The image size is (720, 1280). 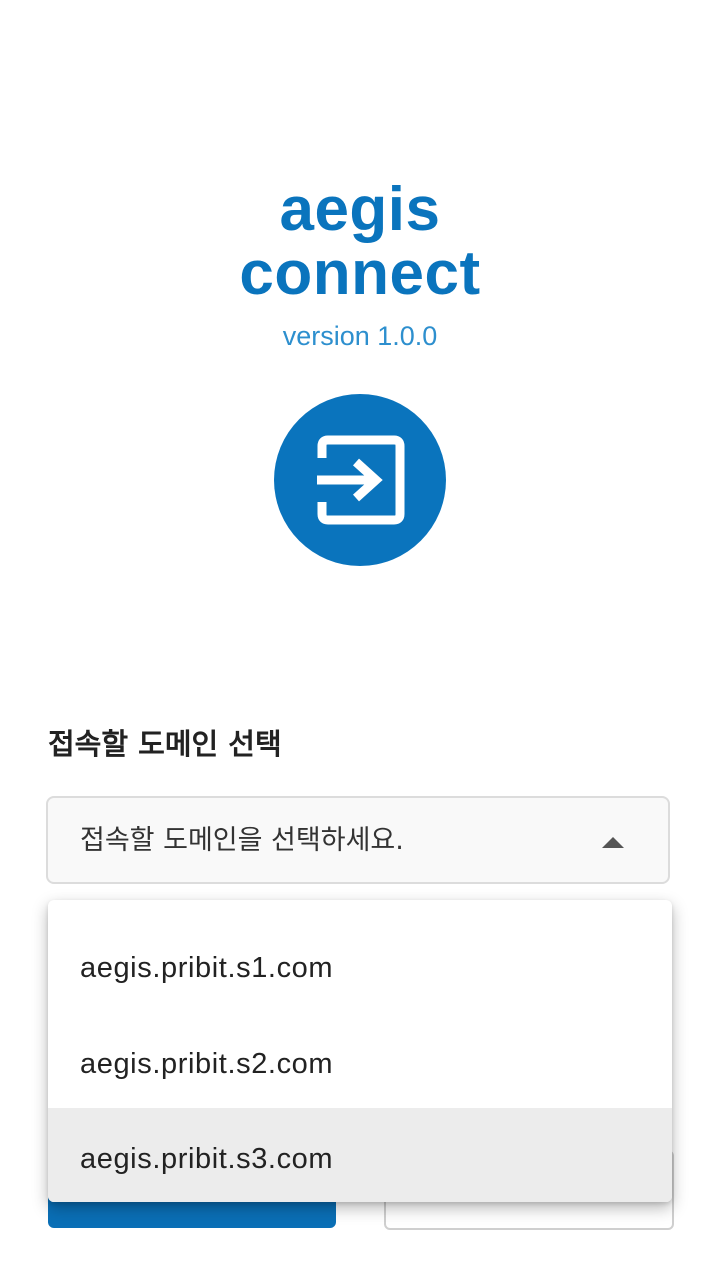 I want to click on version-label: version 1.0.0, so click(x=360, y=336).